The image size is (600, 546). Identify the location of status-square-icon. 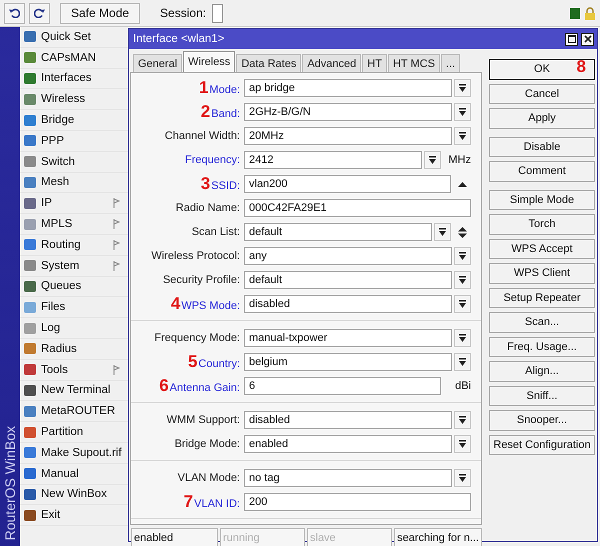
(575, 13).